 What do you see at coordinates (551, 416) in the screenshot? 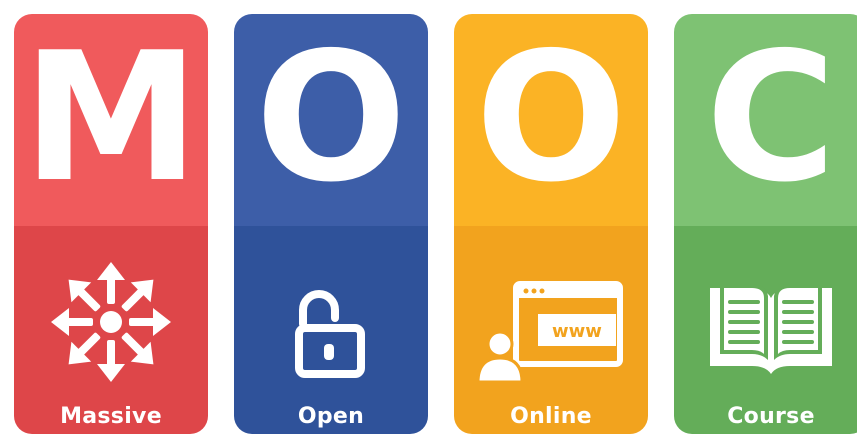
I see `label-online: Online` at bounding box center [551, 416].